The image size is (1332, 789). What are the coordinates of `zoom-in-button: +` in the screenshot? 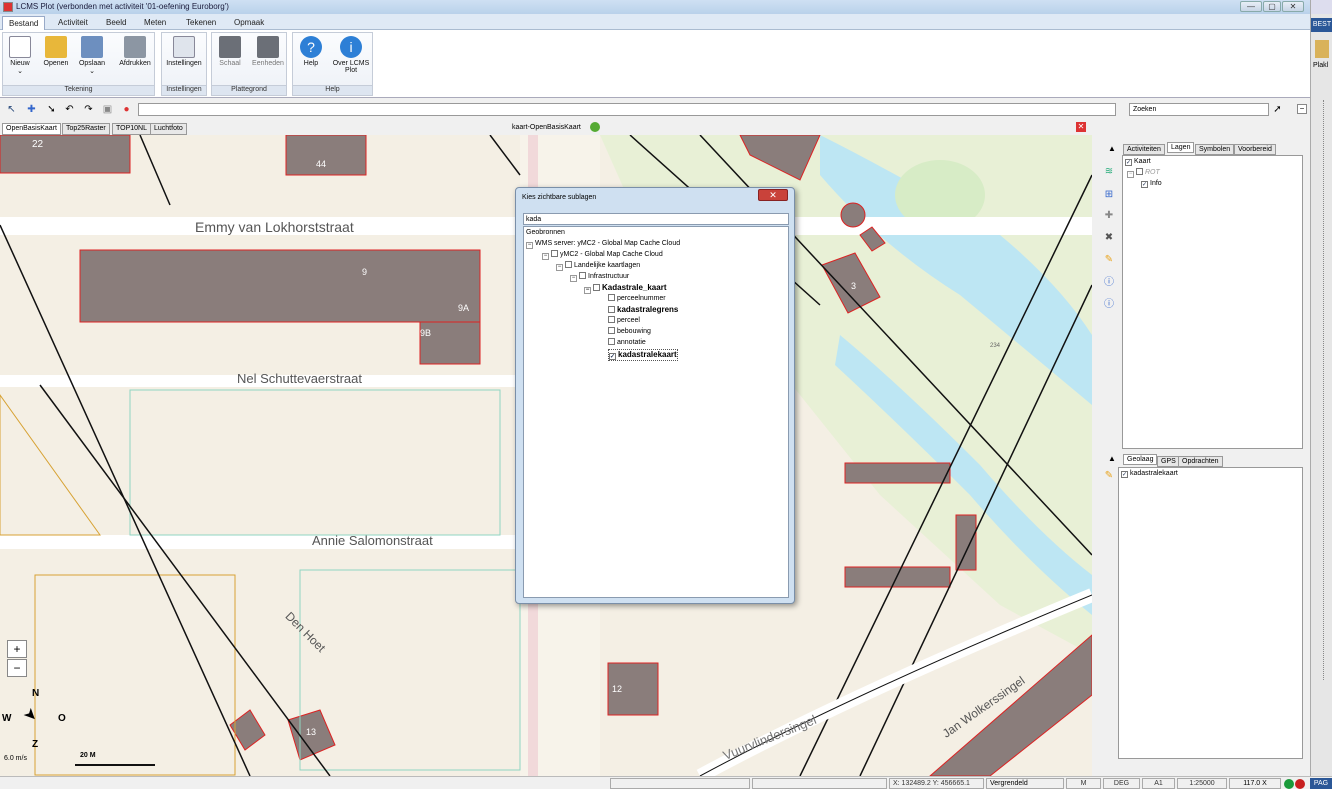 It's located at (17, 649).